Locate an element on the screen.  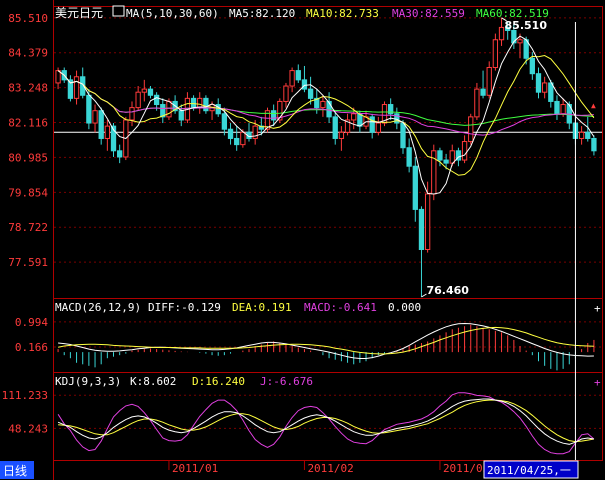
y-tick-label: 80.985 is located at coordinates (28, 157).